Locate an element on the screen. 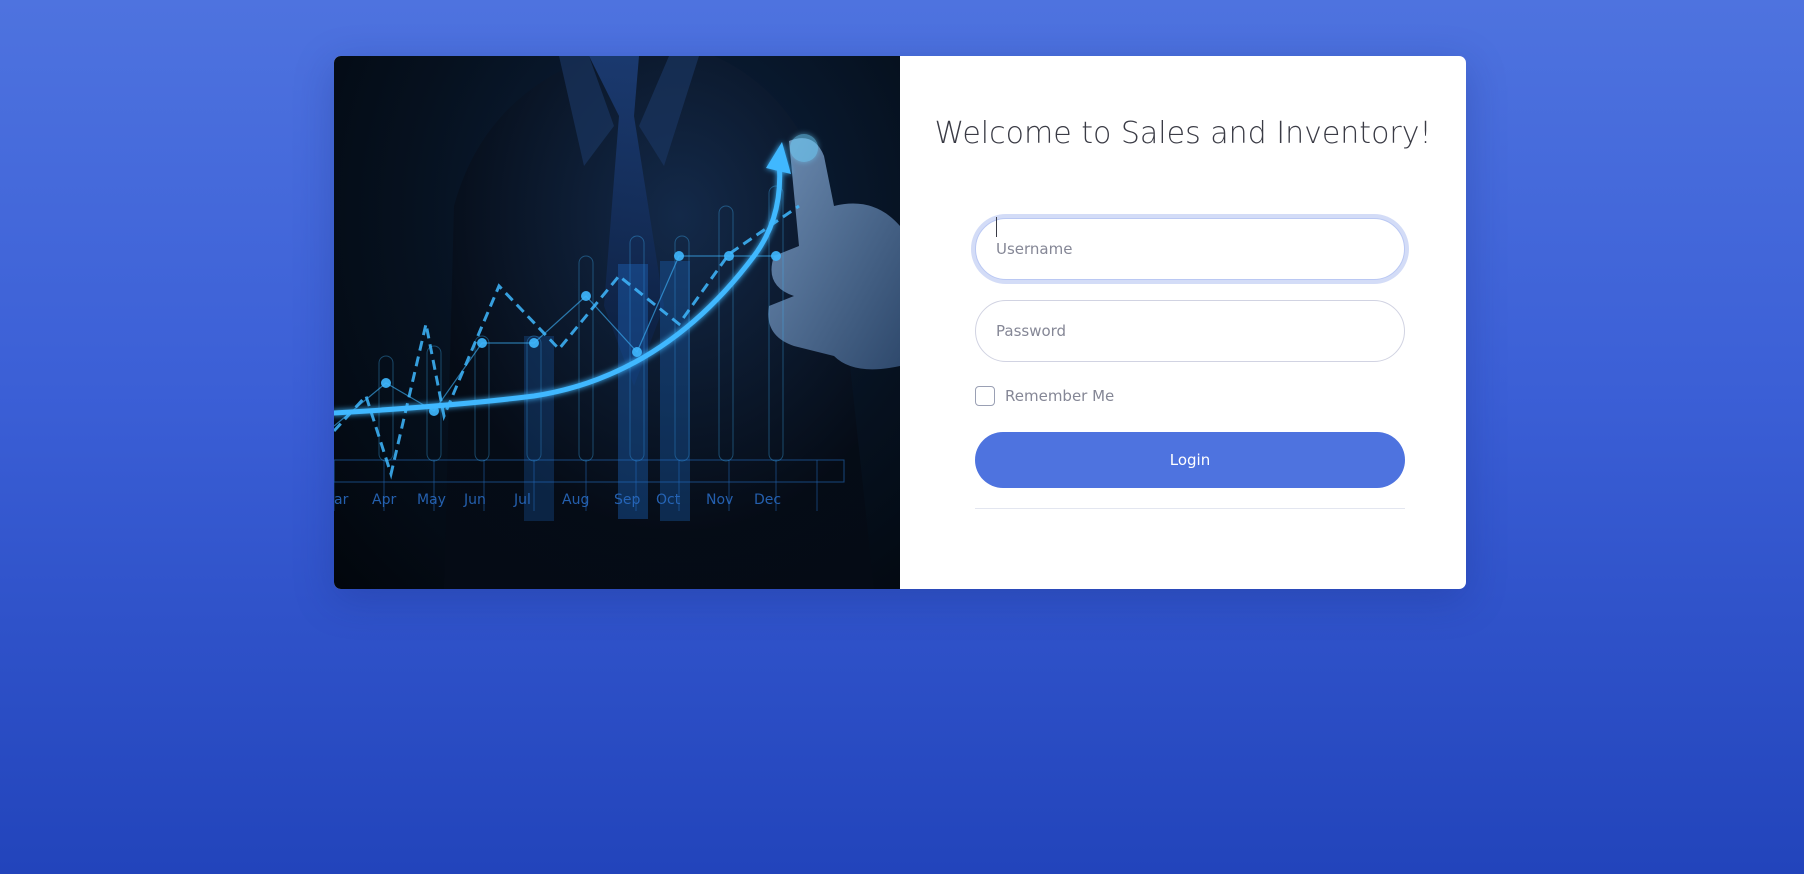  text-caret is located at coordinates (996, 227).